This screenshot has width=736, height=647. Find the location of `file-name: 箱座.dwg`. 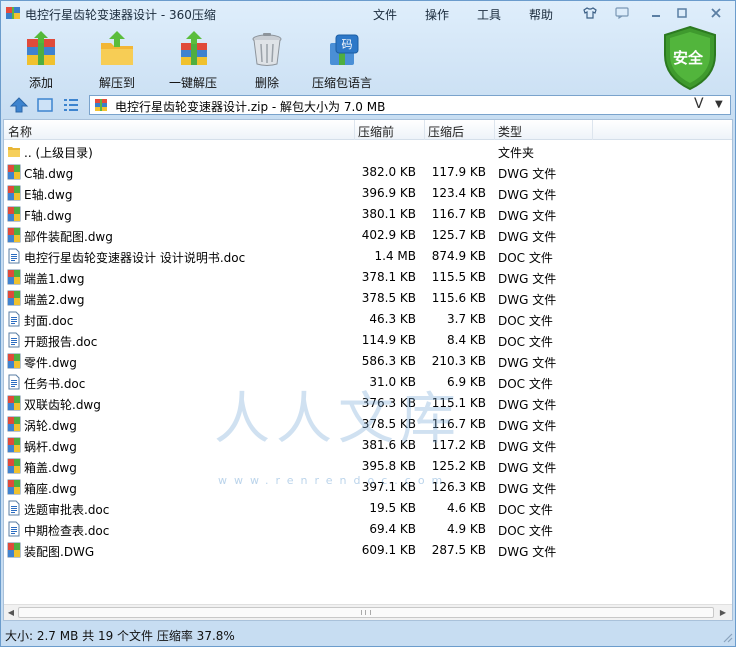

file-name: 箱座.dwg is located at coordinates (50, 489).